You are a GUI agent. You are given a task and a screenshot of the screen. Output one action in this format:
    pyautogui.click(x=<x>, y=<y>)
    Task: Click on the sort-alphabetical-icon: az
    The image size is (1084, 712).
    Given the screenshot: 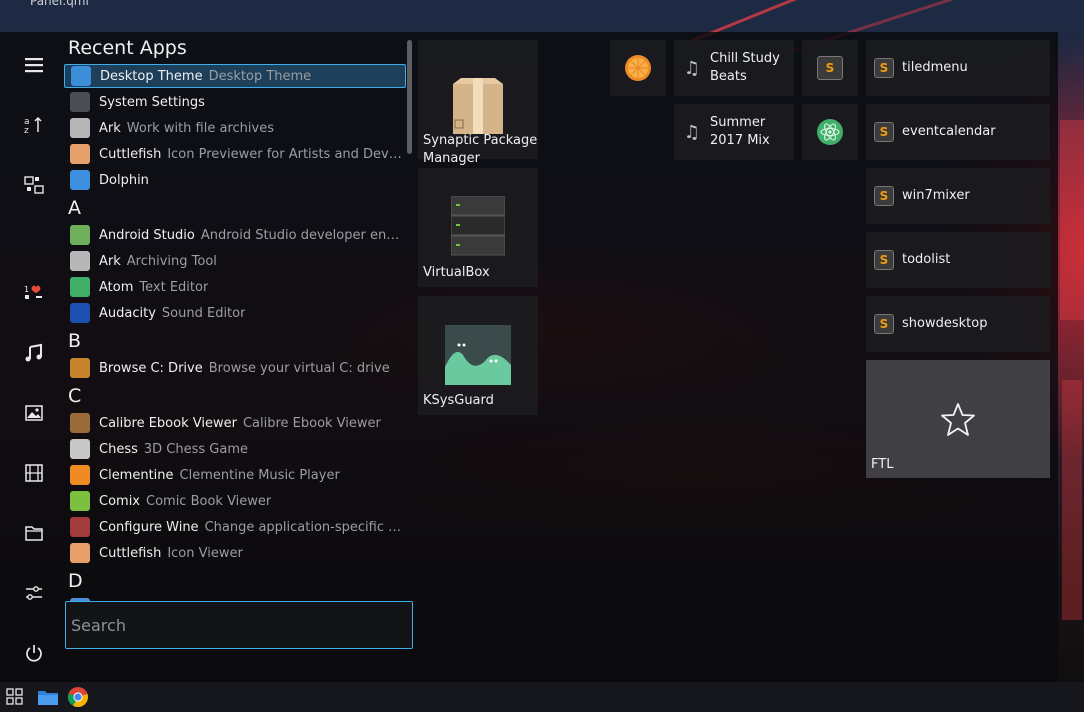 What is the action you would take?
    pyautogui.click(x=34, y=125)
    